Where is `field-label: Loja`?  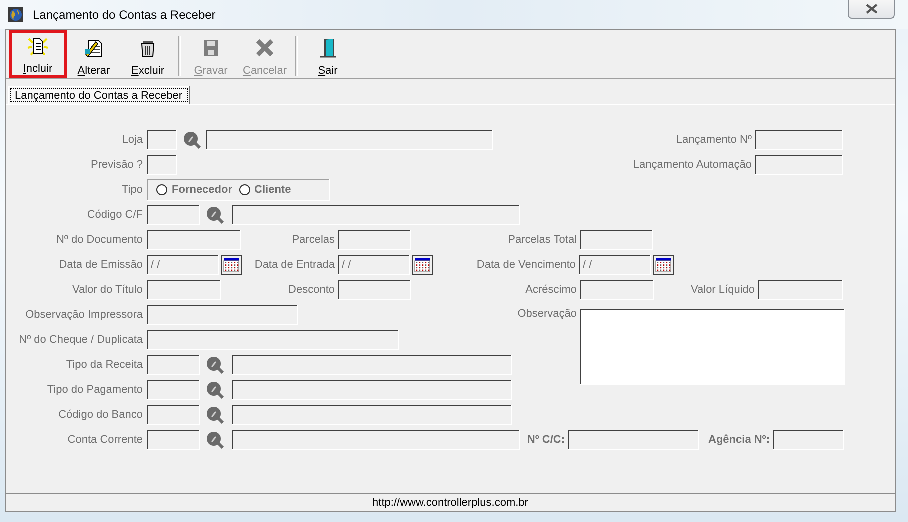 field-label: Loja is located at coordinates (132, 140).